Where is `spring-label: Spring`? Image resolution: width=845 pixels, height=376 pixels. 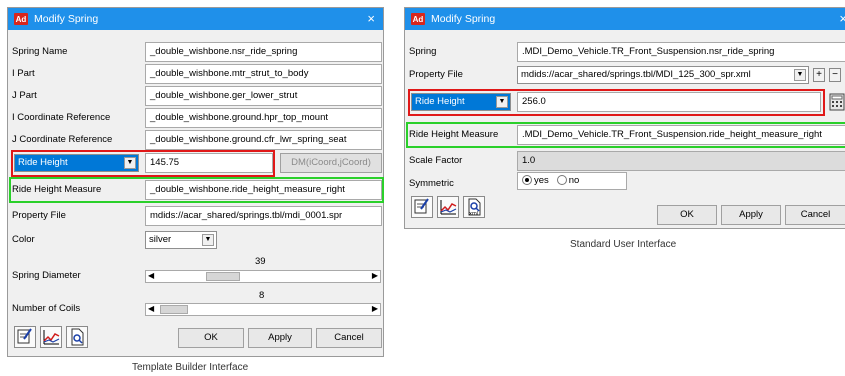
spring-label: Spring is located at coordinates (423, 51).